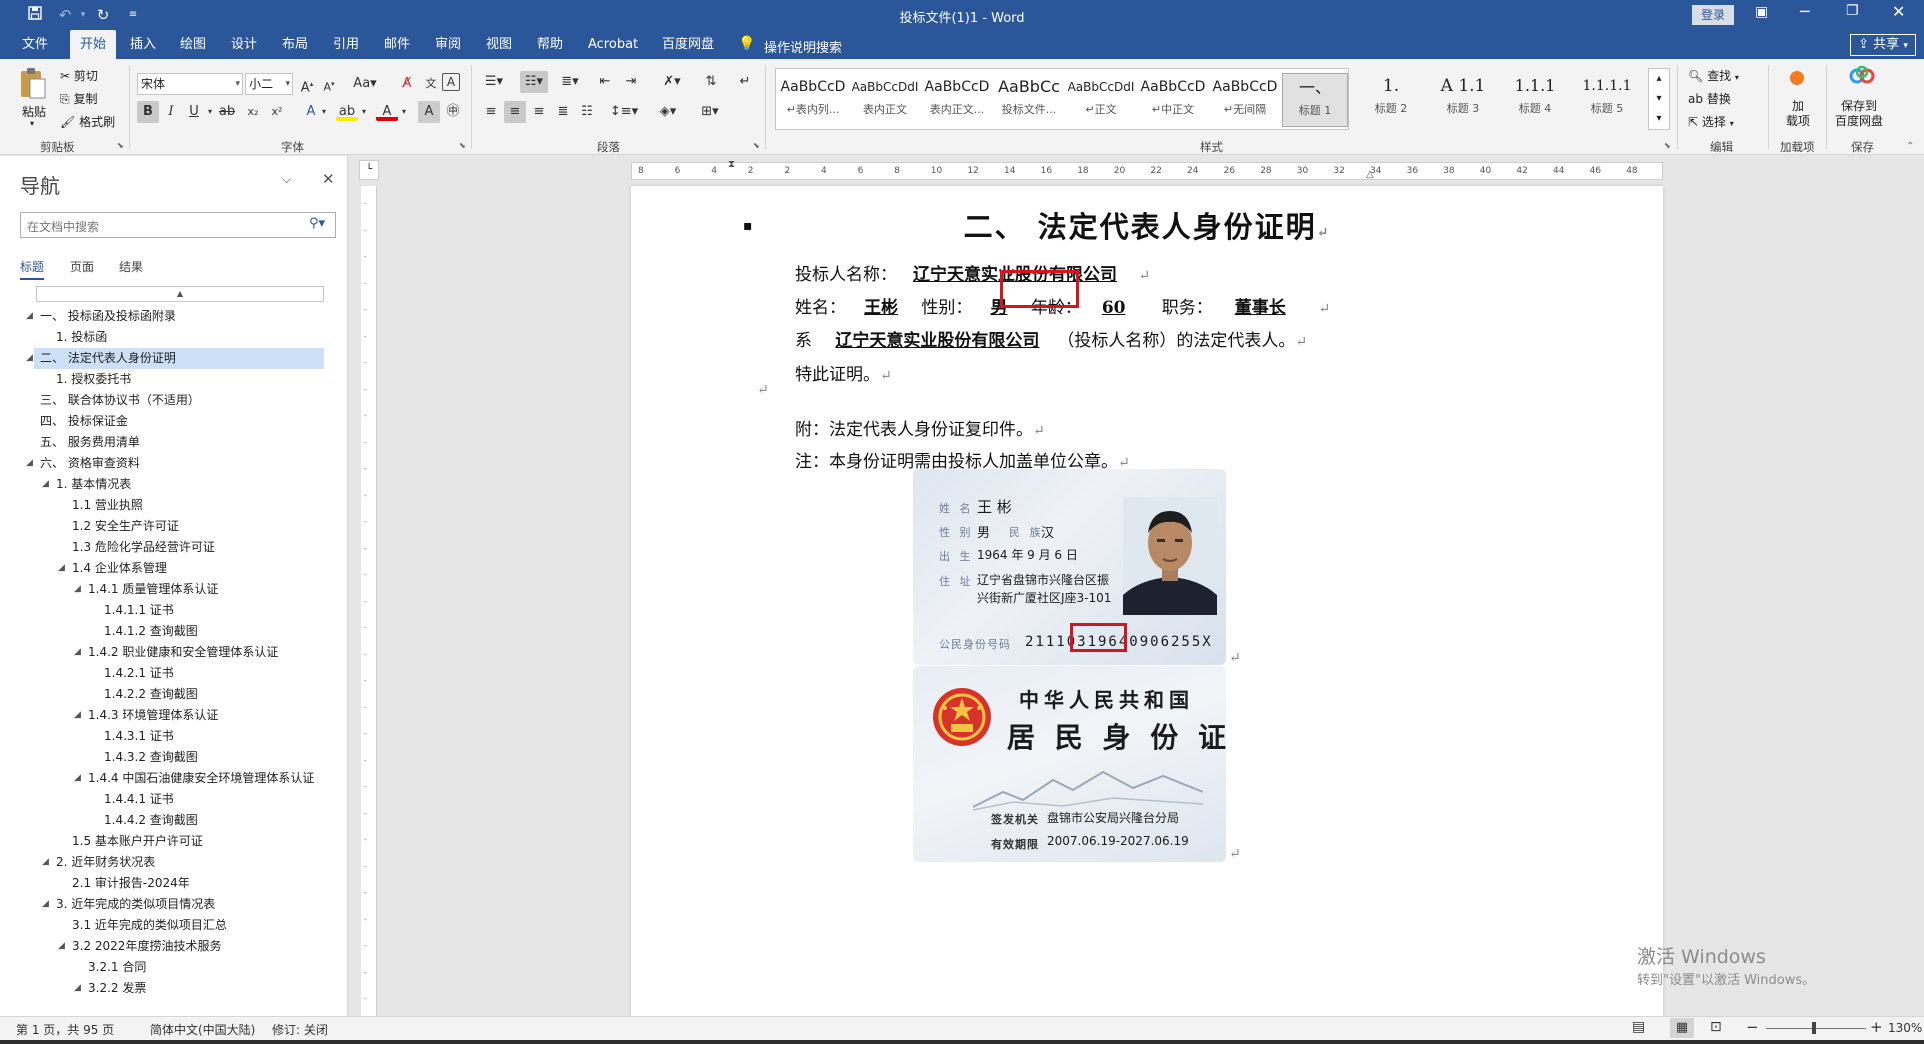  What do you see at coordinates (1370, 174) in the screenshot?
I see `right-indent-marker-icon: △` at bounding box center [1370, 174].